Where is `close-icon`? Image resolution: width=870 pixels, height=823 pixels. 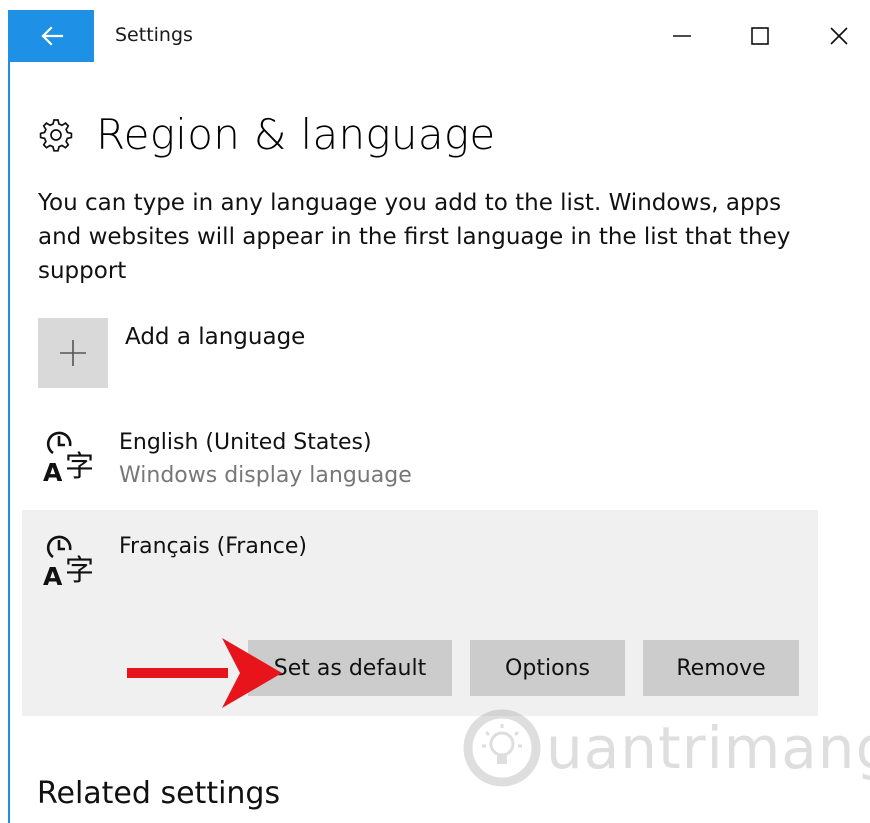
close-icon is located at coordinates (839, 36).